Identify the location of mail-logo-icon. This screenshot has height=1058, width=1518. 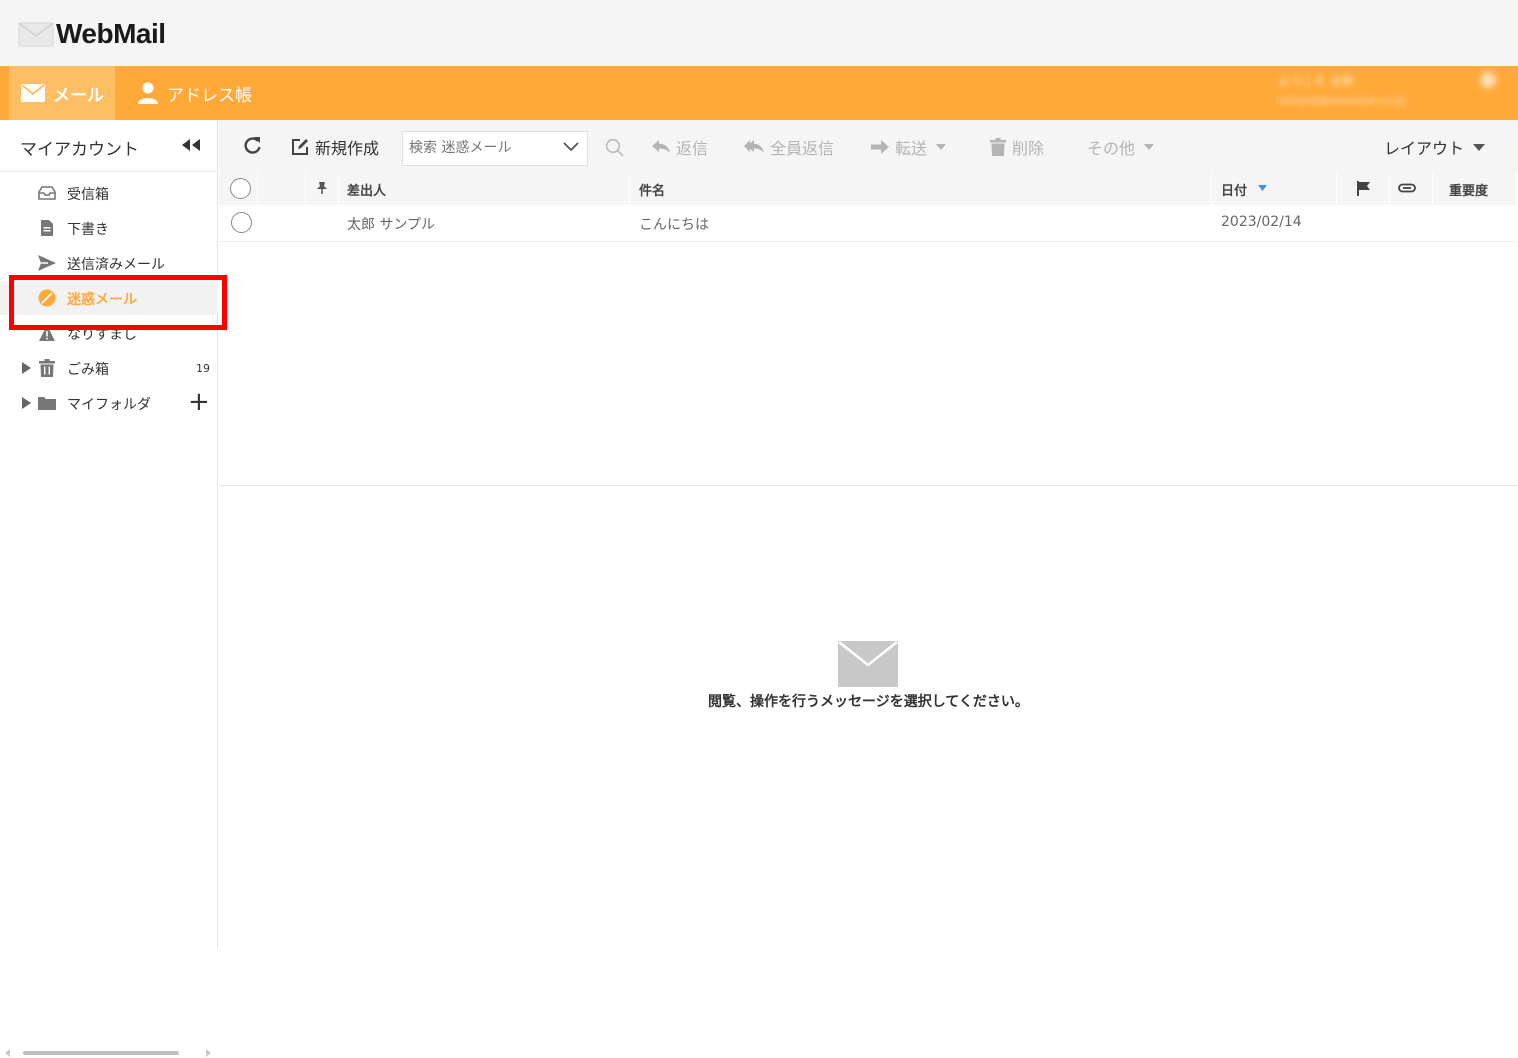
(36, 34).